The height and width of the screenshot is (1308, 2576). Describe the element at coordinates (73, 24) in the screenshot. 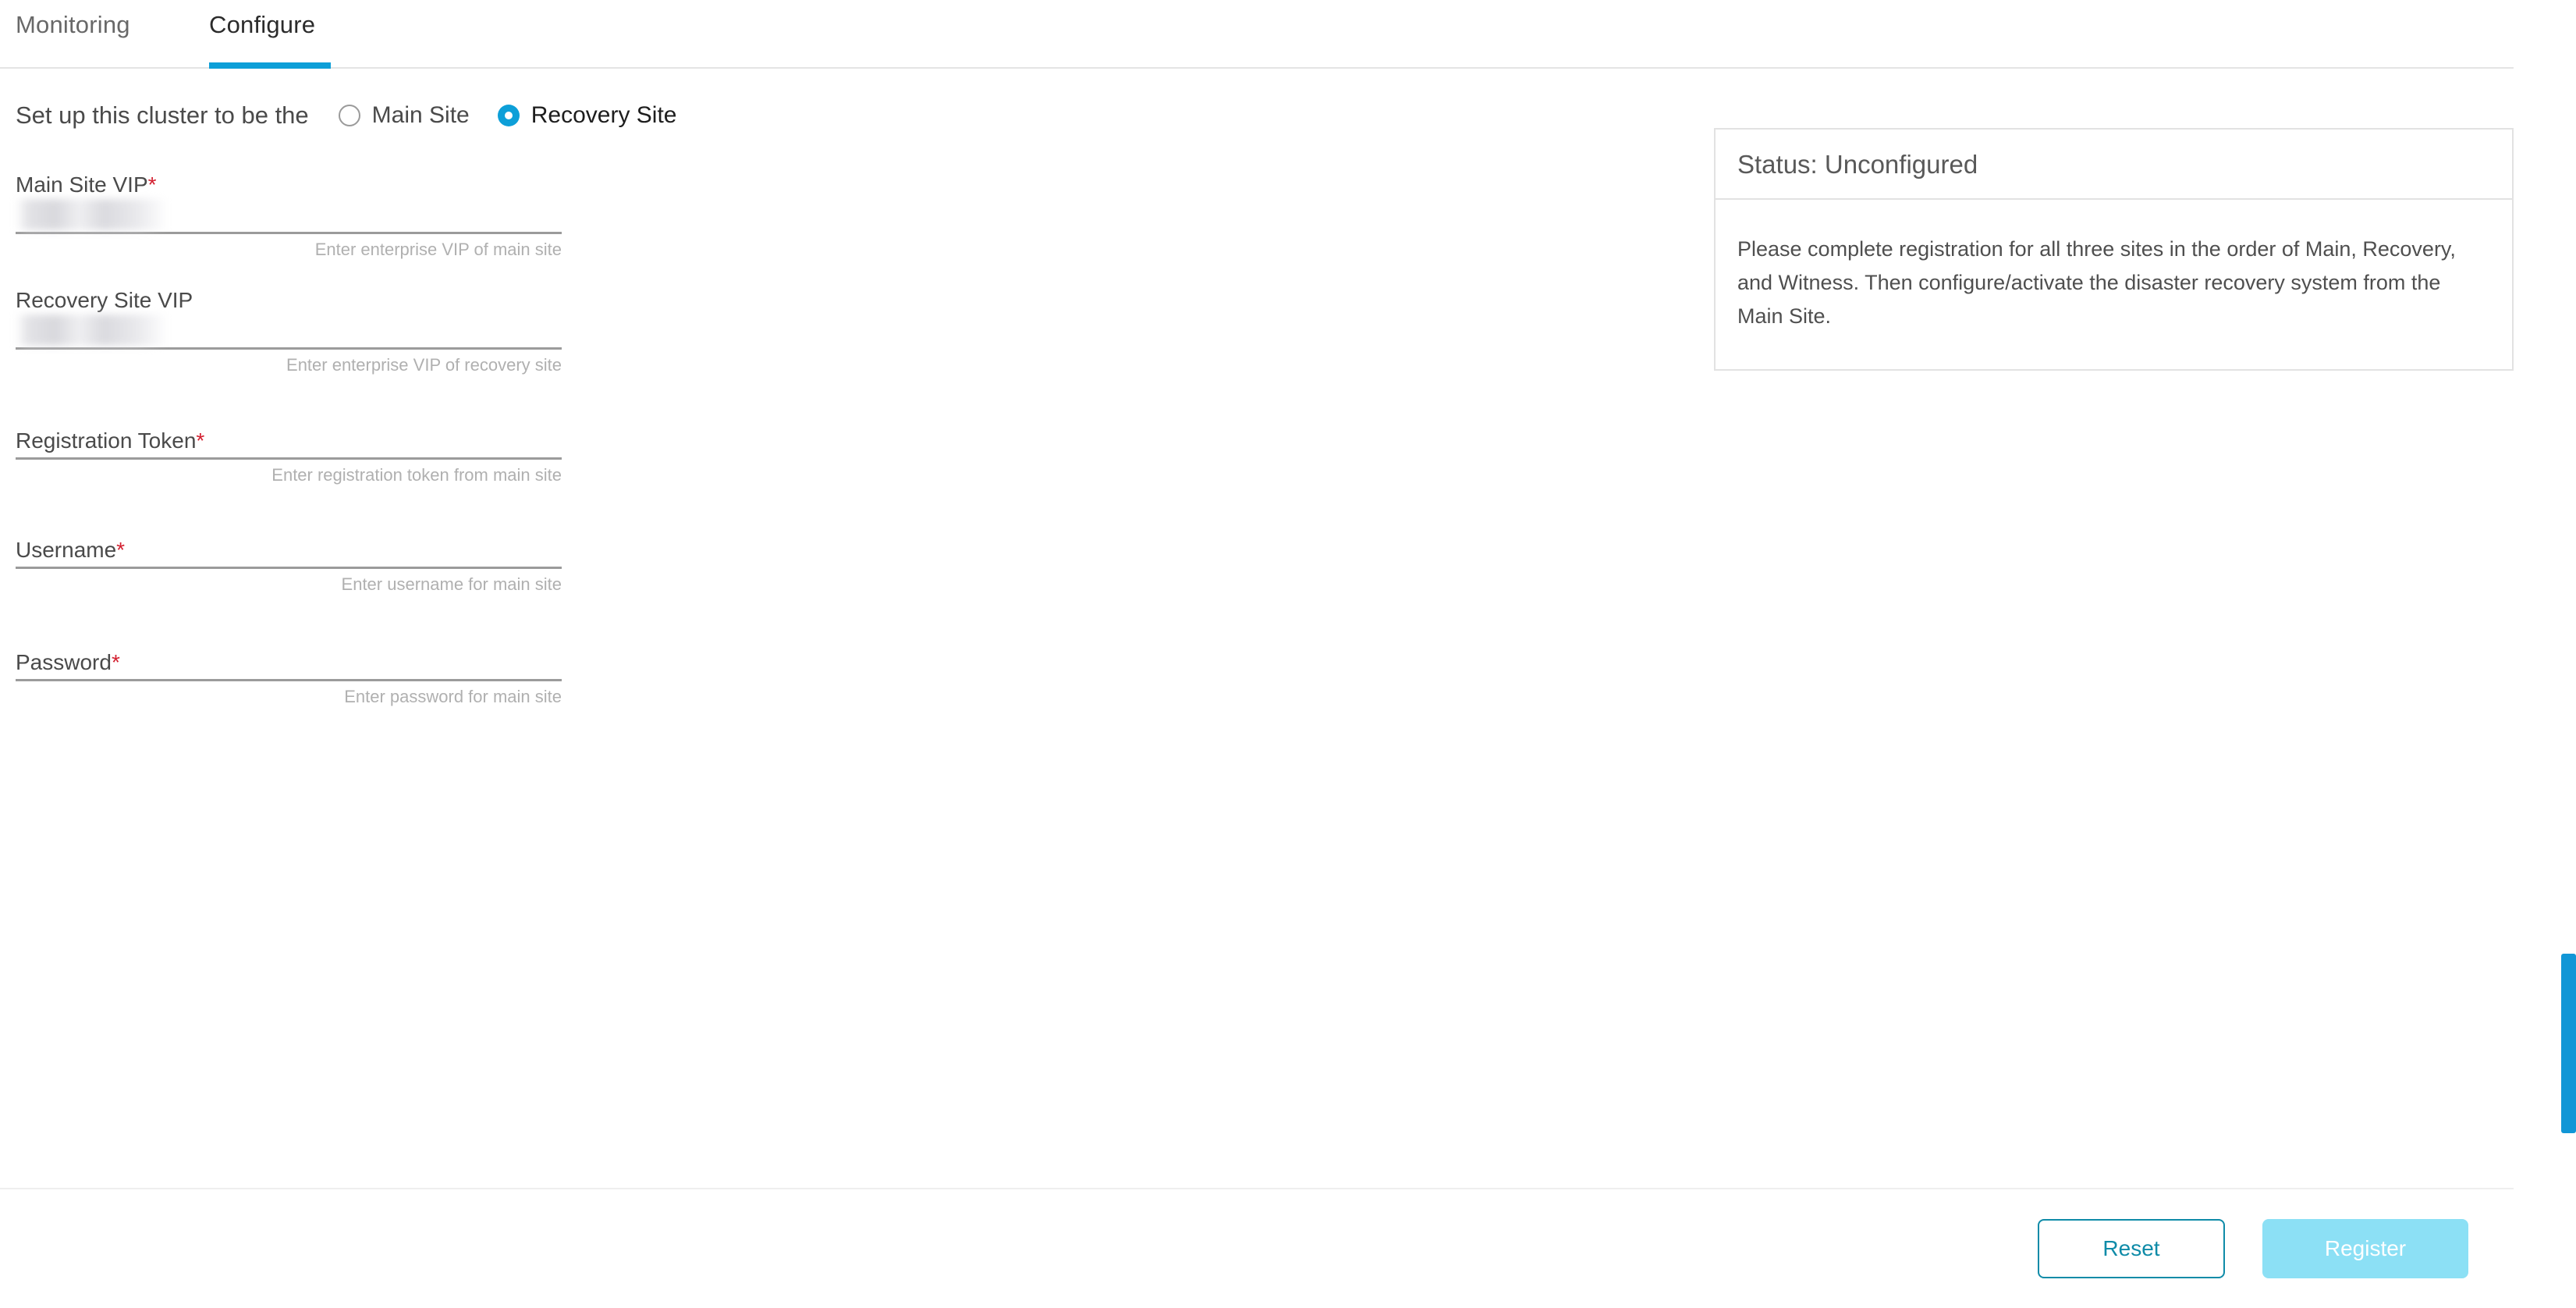

I see `tab-monitoring-label: Monitoring` at that location.